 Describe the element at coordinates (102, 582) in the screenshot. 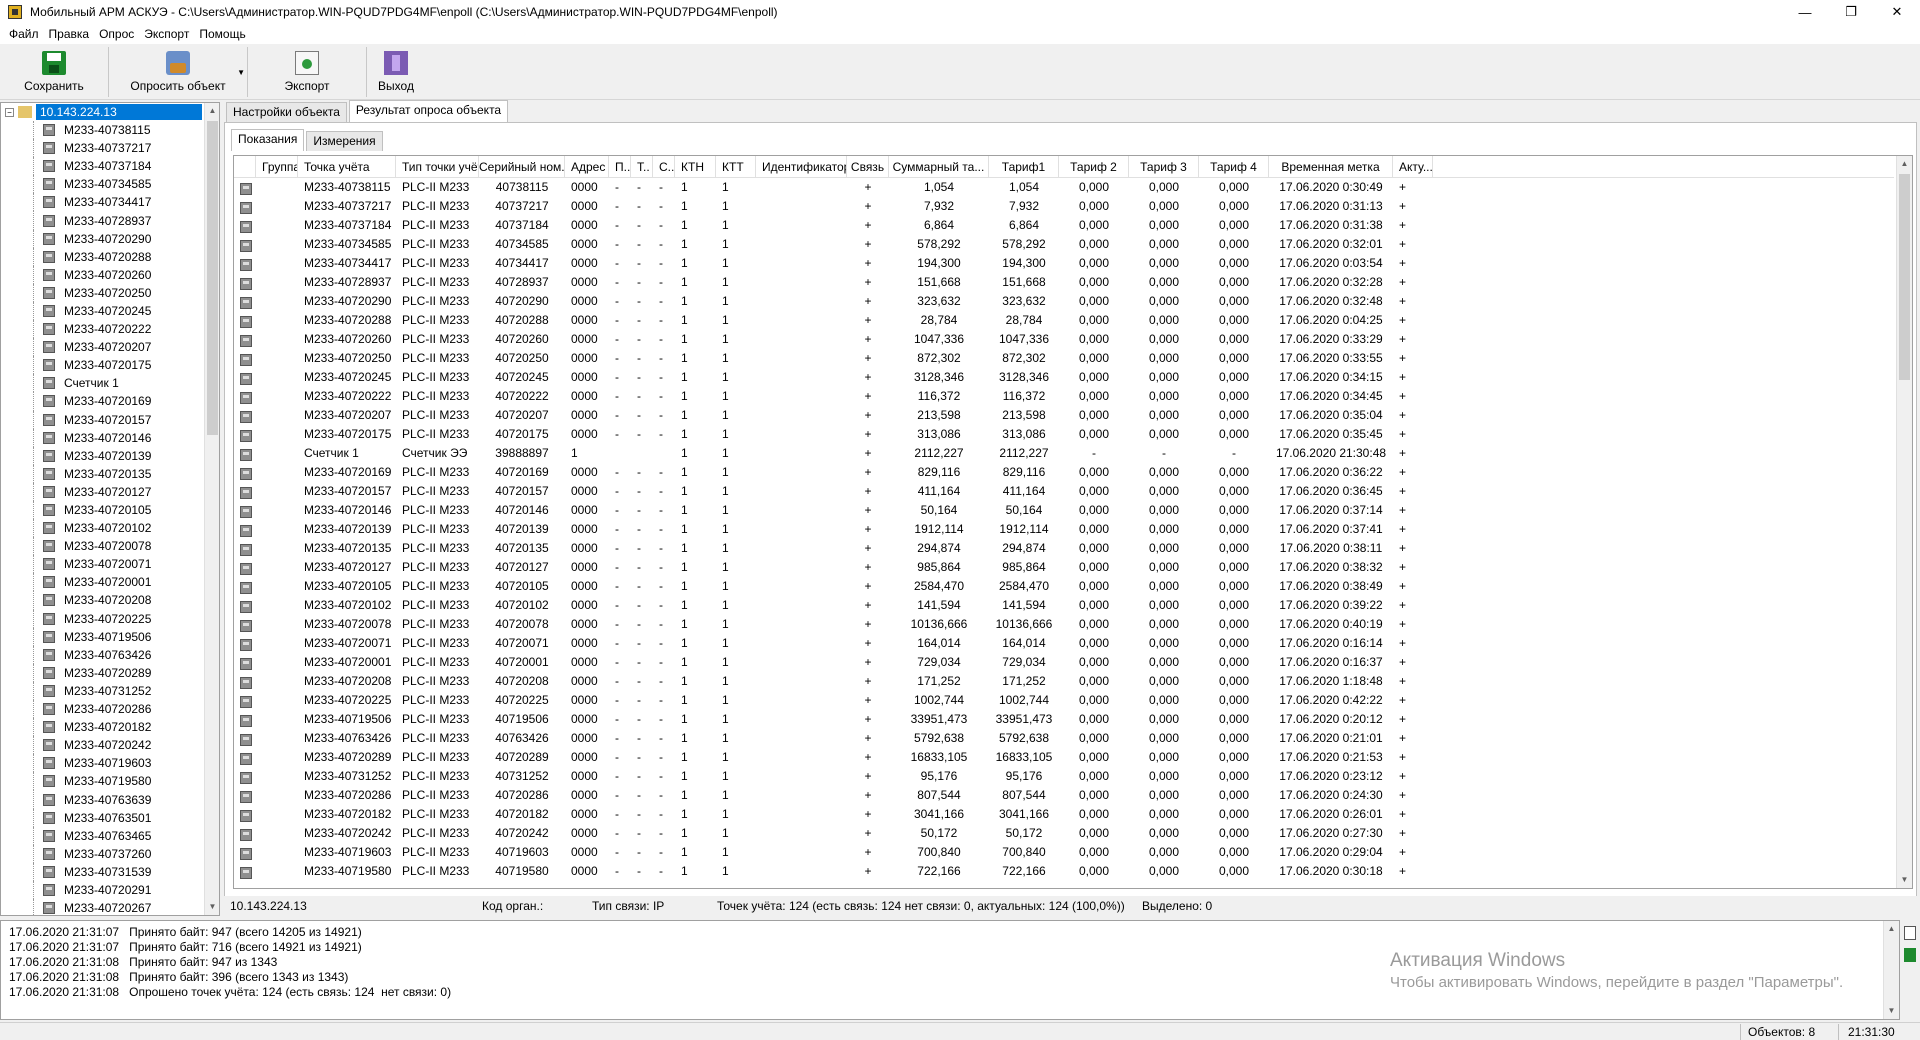

I see `tree-item: M233-40720001` at that location.